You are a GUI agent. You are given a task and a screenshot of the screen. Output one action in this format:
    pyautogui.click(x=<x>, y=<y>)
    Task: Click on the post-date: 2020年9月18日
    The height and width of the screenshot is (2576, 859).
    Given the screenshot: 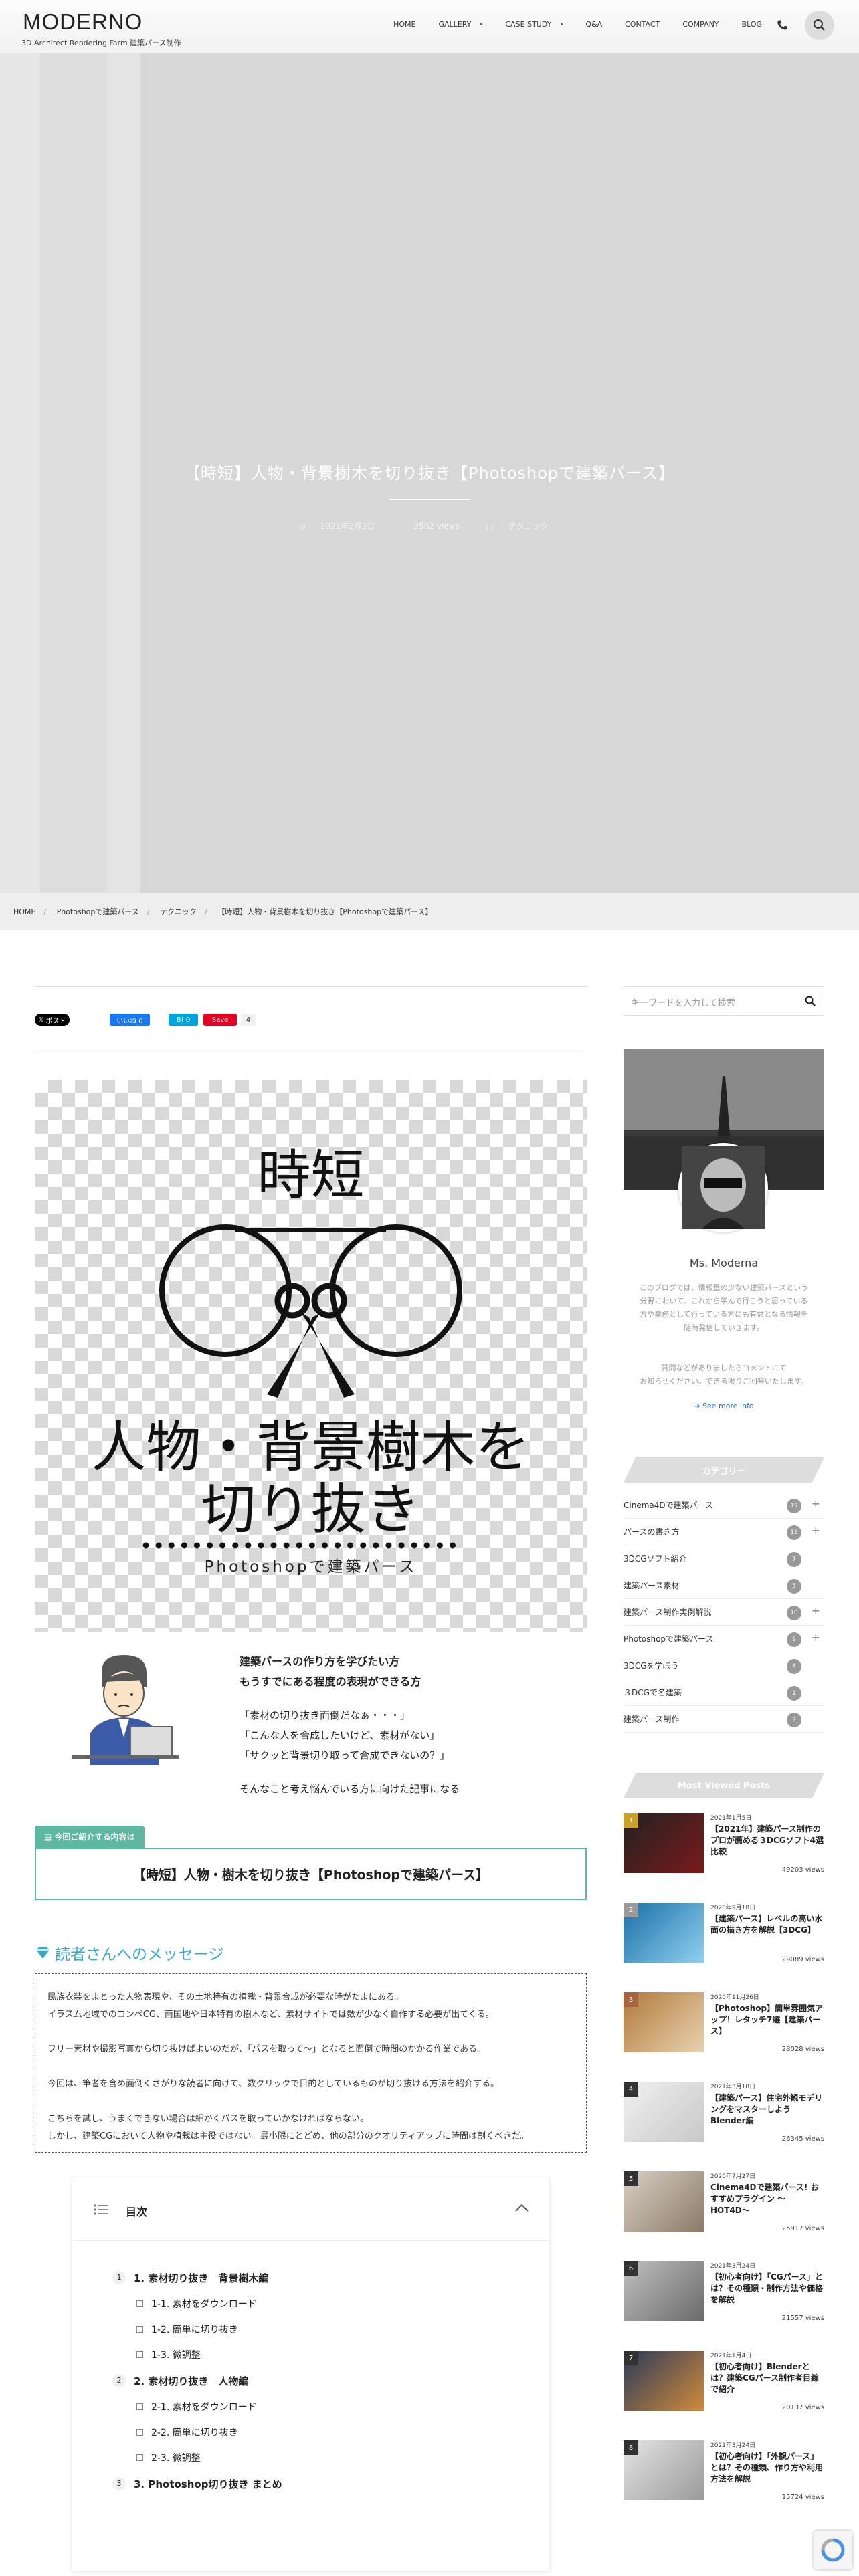 What is the action you would take?
    pyautogui.click(x=733, y=1908)
    